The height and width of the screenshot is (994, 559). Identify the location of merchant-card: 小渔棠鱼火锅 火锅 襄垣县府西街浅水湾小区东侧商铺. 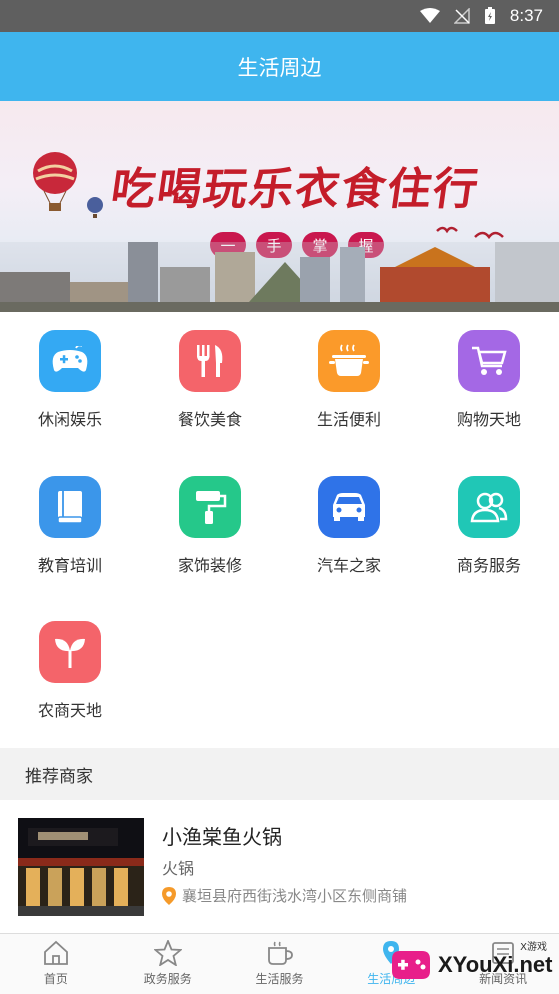
(279, 866).